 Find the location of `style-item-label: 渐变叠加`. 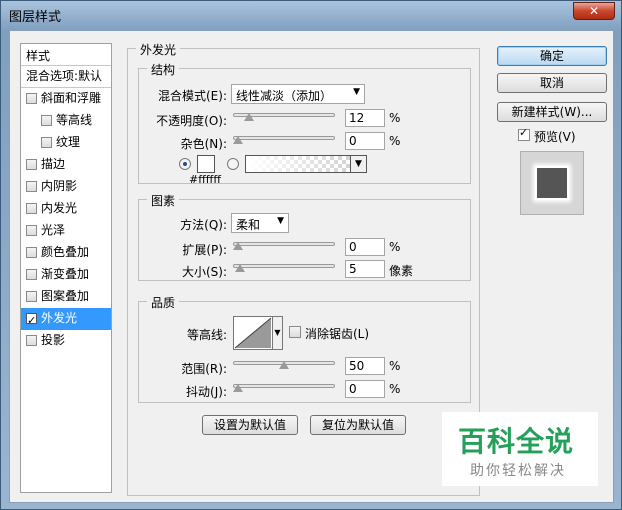

style-item-label: 渐变叠加 is located at coordinates (65, 274).